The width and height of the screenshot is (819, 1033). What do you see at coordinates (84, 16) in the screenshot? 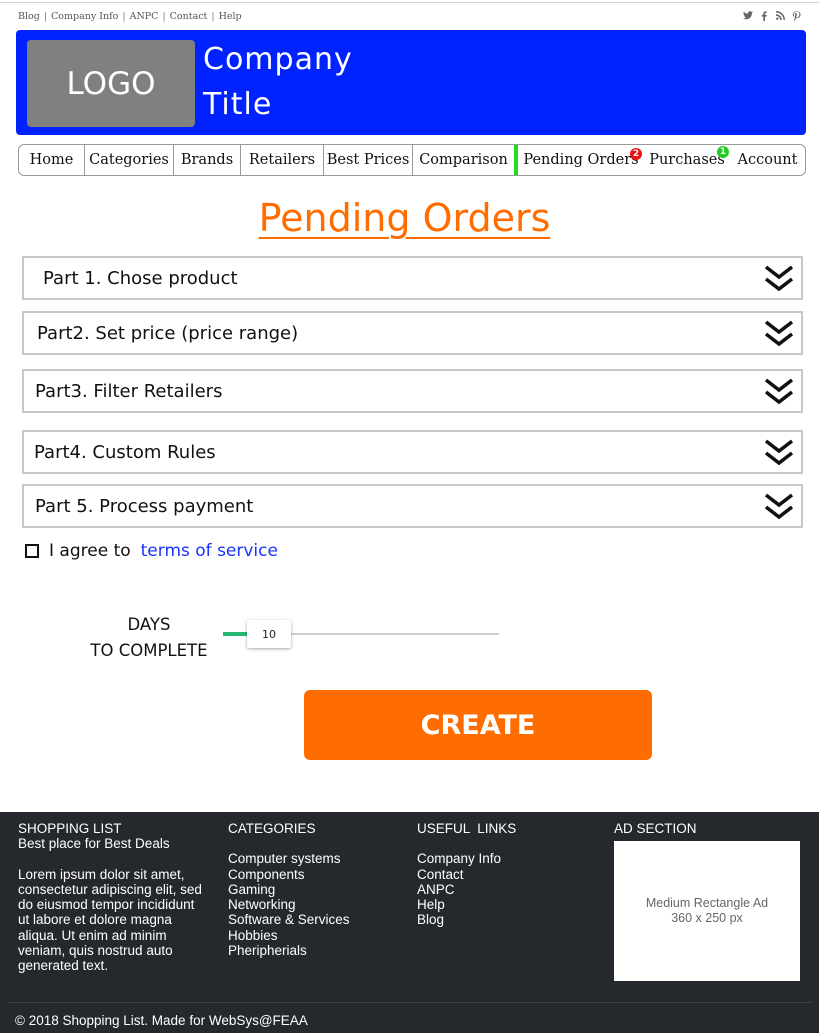
I see `top-link-company-info: Company Info` at bounding box center [84, 16].